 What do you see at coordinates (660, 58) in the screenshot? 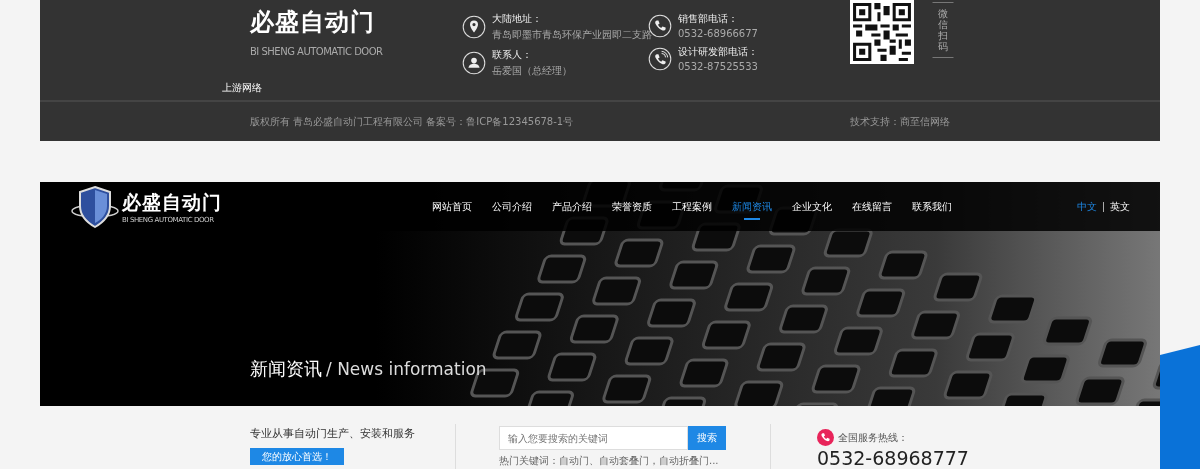
I see `phone-ringing-icon` at bounding box center [660, 58].